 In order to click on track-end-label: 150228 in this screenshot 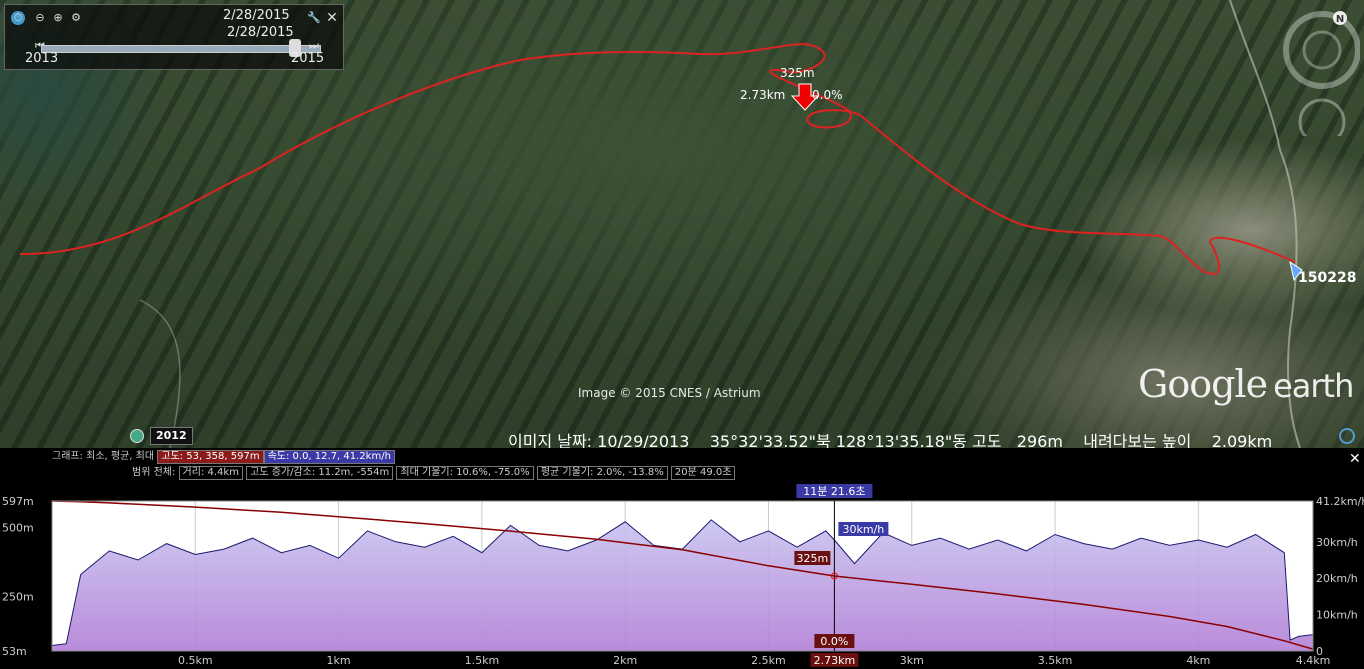, I will do `click(1327, 278)`.